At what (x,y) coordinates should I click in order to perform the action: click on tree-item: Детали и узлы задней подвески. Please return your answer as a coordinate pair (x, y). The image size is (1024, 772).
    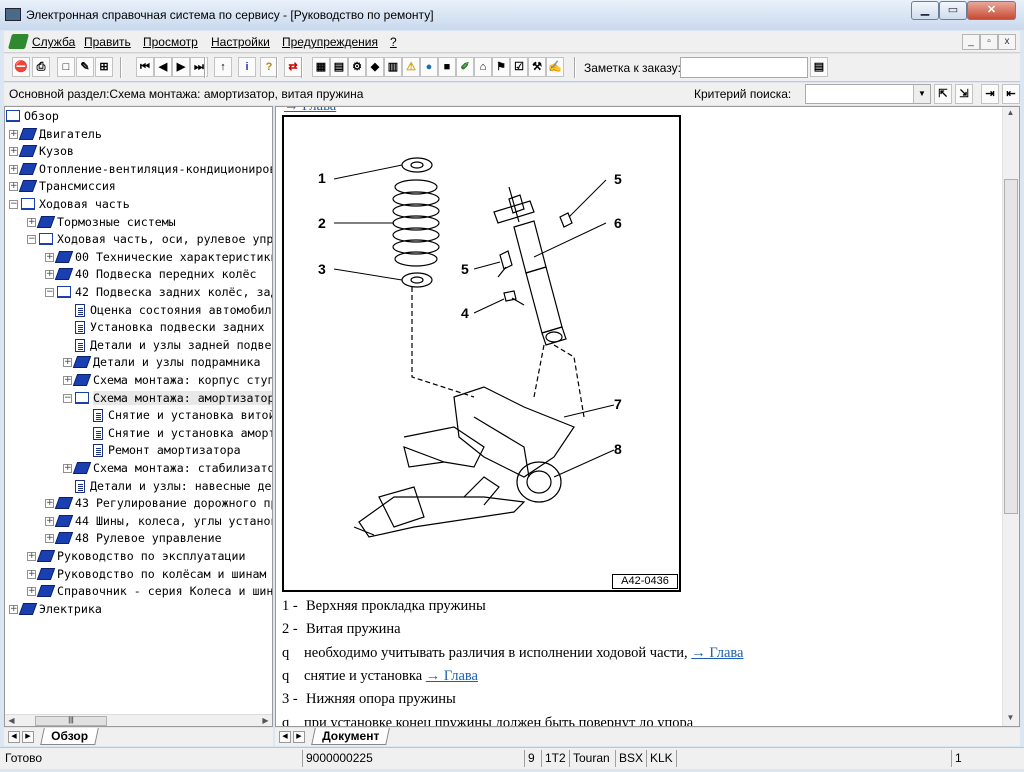
    Looking at the image, I should click on (138, 345).